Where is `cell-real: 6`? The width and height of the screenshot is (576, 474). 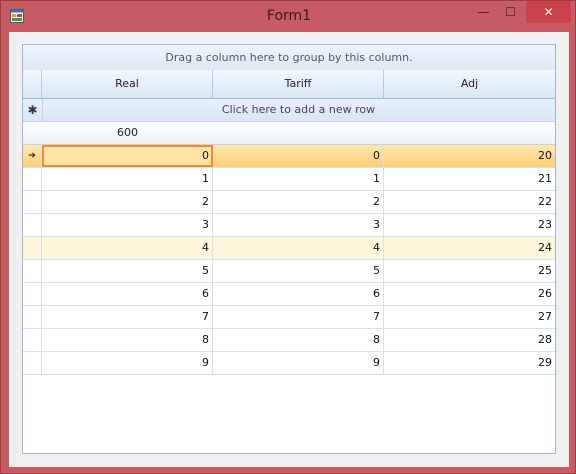
cell-real: 6 is located at coordinates (127, 294).